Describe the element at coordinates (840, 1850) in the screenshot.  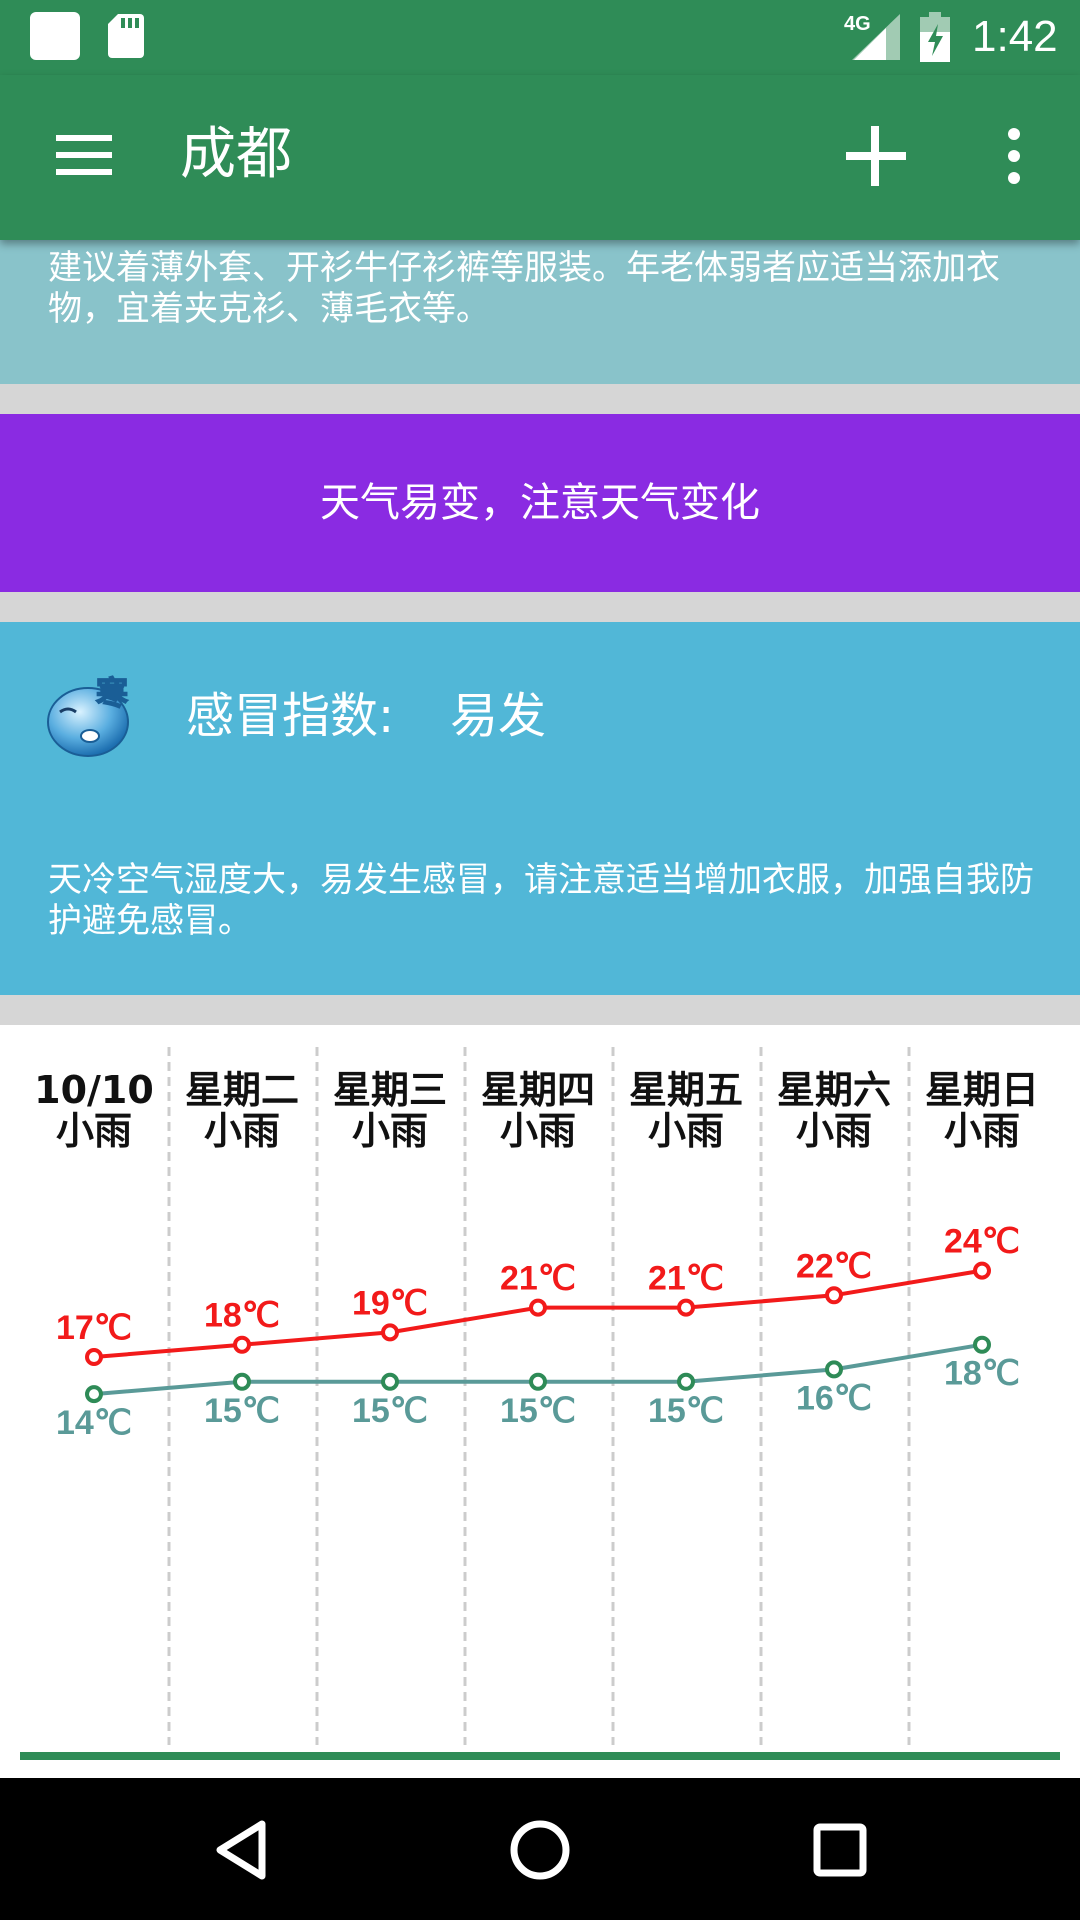
I see `recents-icon` at that location.